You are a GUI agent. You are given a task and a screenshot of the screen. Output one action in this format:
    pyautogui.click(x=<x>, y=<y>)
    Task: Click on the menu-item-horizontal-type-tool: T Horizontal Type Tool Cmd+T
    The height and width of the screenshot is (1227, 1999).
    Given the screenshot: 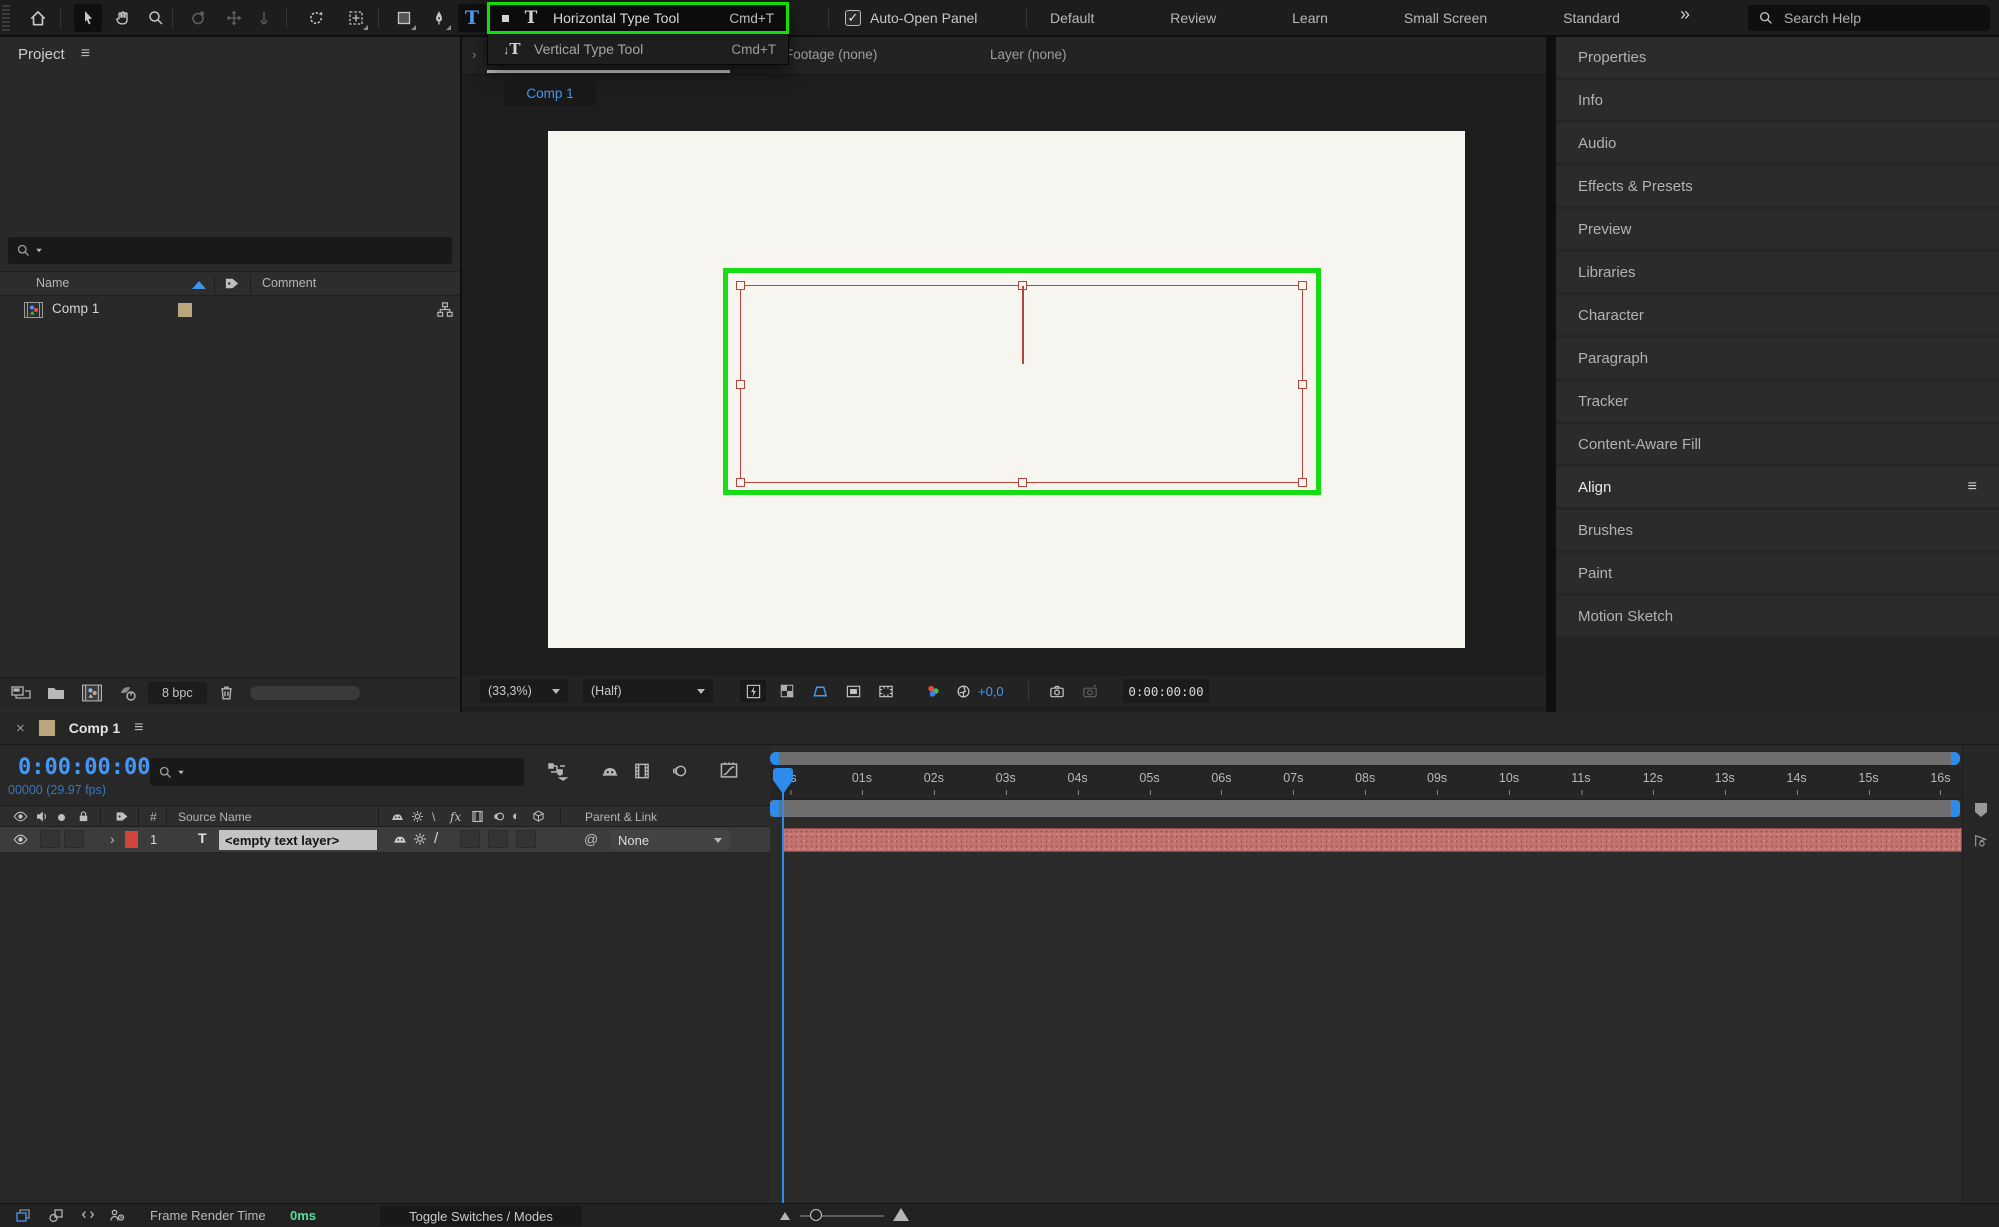 What is the action you would take?
    pyautogui.click(x=638, y=18)
    